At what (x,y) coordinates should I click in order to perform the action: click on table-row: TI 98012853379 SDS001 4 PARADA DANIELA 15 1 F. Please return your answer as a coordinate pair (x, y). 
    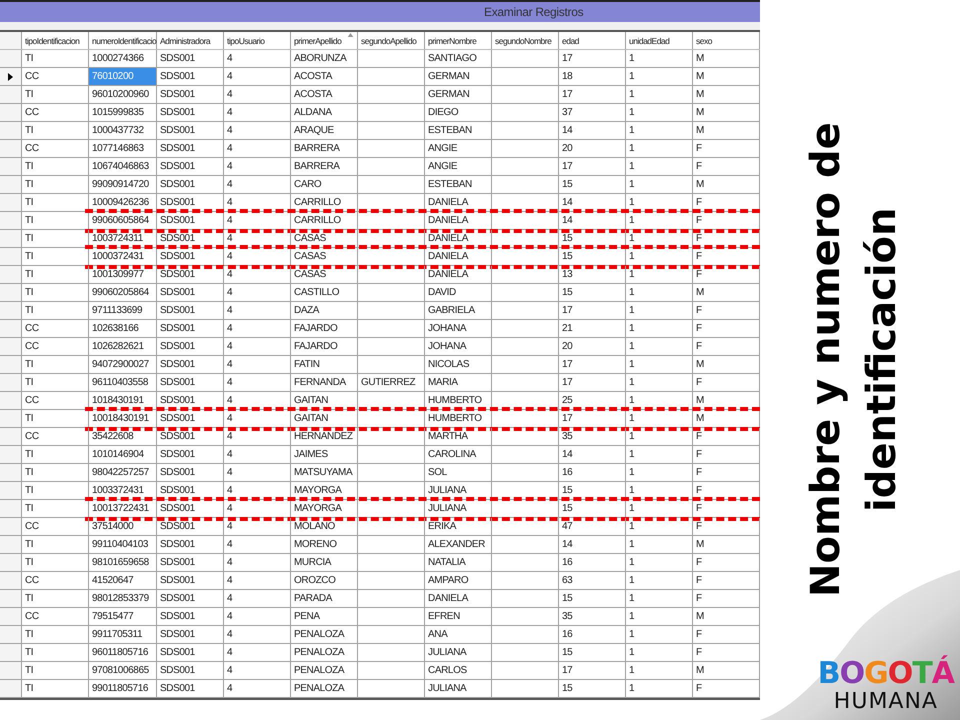
    Looking at the image, I should click on (380, 599).